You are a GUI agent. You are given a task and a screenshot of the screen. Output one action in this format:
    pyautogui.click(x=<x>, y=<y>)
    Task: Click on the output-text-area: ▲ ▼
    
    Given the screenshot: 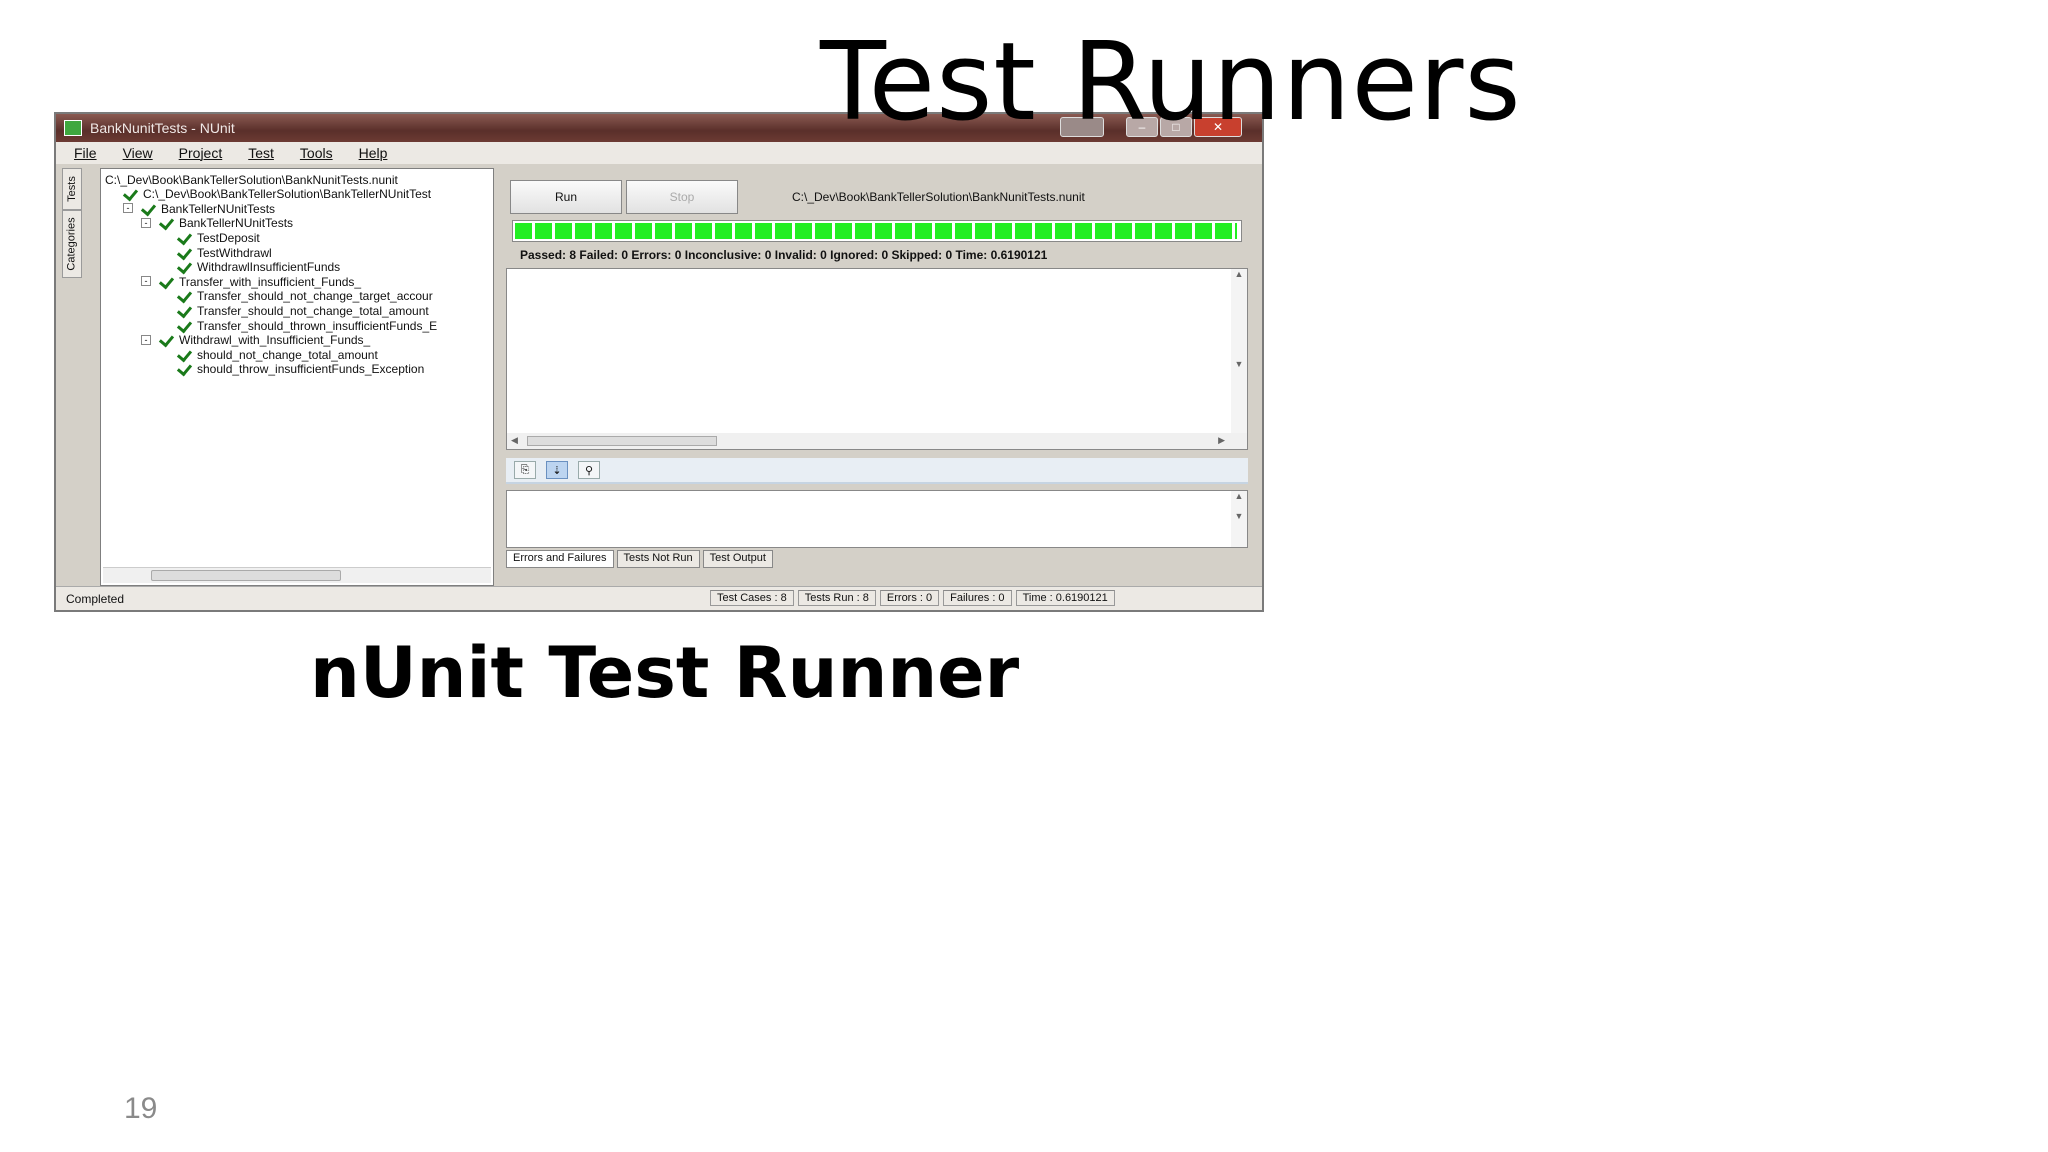 What is the action you would take?
    pyautogui.click(x=877, y=519)
    